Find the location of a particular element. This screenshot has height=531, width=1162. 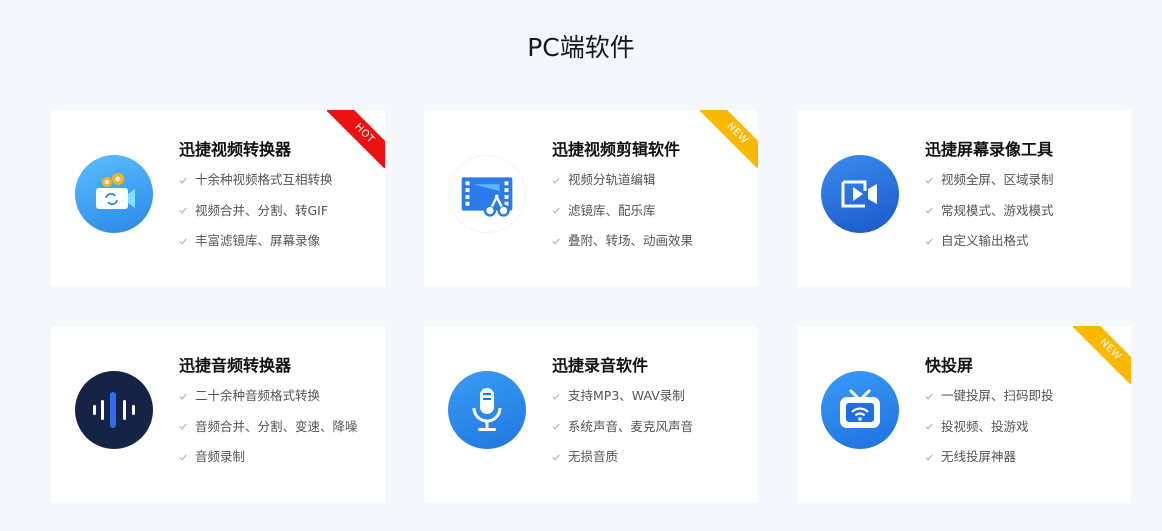

feature-list: 十余种视频格式互相转换 视频合并、分割、转GIF 丰富滤镜库、屏幕录像 is located at coordinates (256, 218).